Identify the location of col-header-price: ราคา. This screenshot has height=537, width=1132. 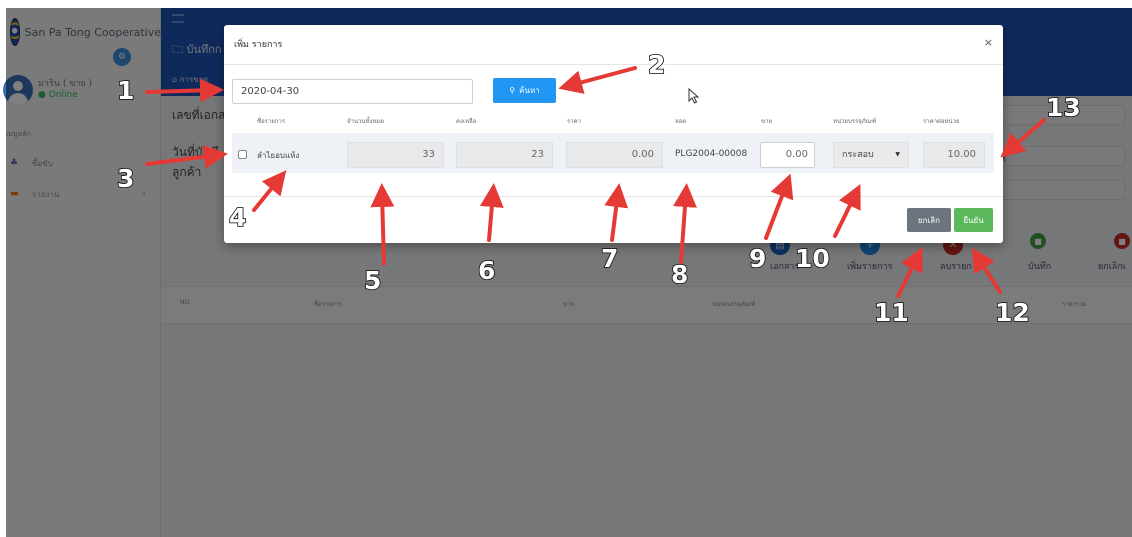
(574, 121).